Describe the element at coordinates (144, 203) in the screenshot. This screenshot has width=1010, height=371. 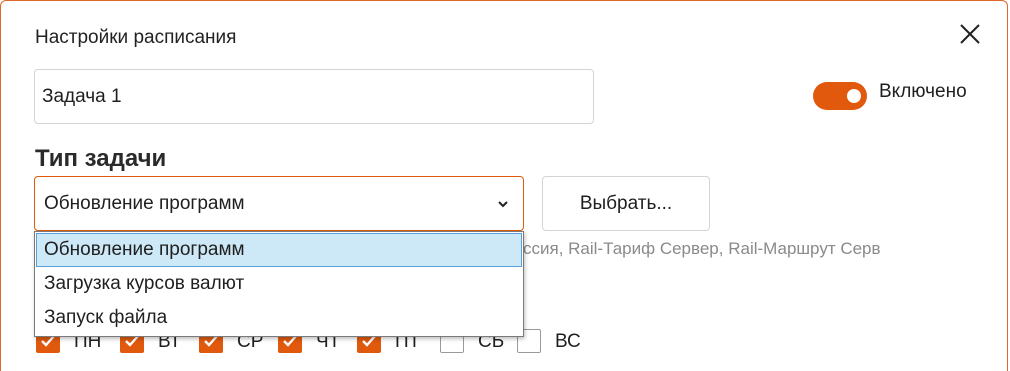
I see `task-type-selected-value: Обновление программ` at that location.